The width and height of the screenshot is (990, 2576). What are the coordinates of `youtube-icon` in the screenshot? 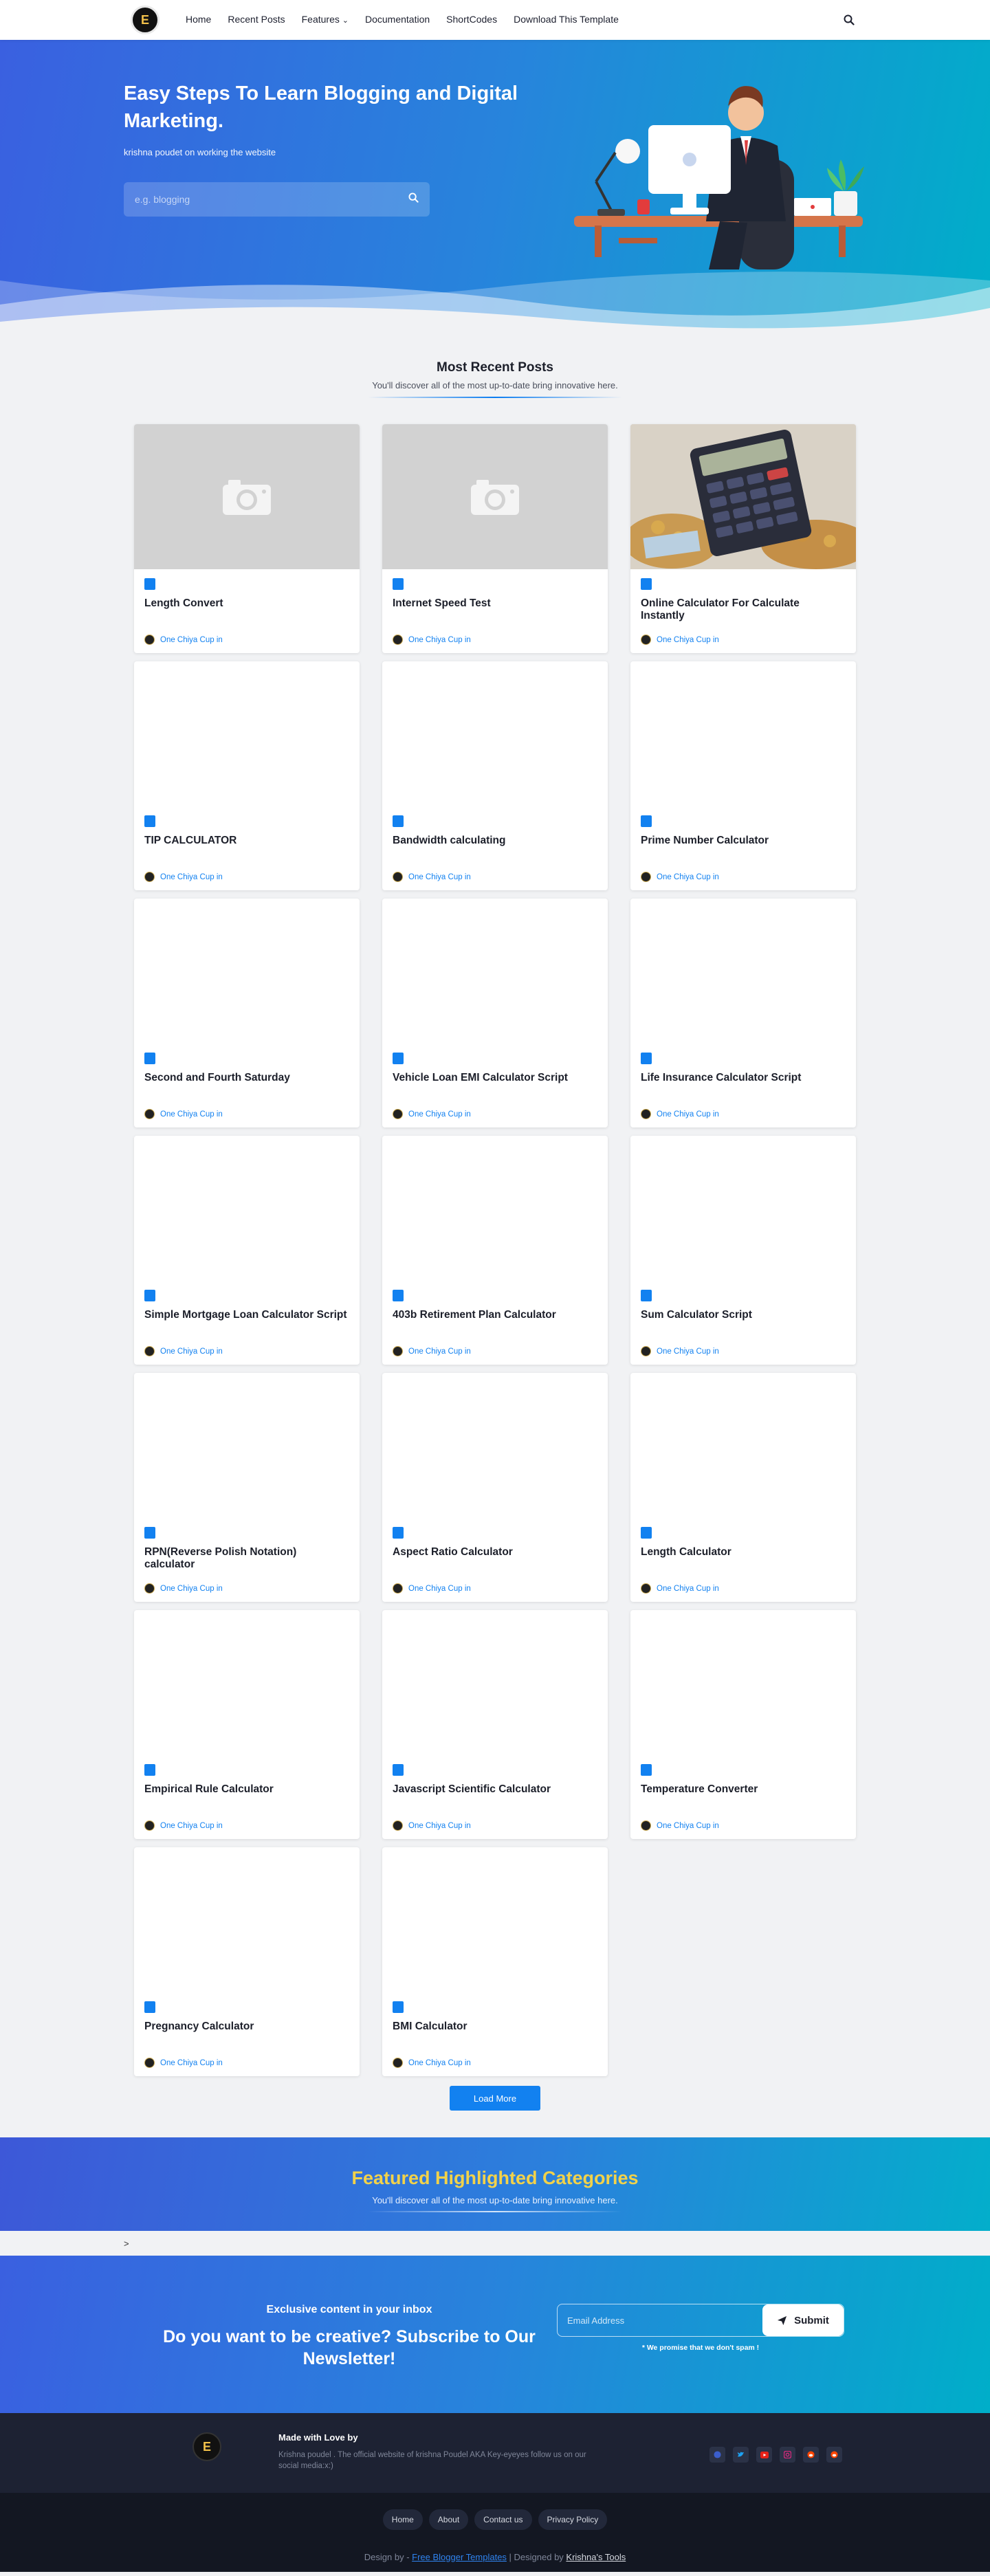 It's located at (764, 2455).